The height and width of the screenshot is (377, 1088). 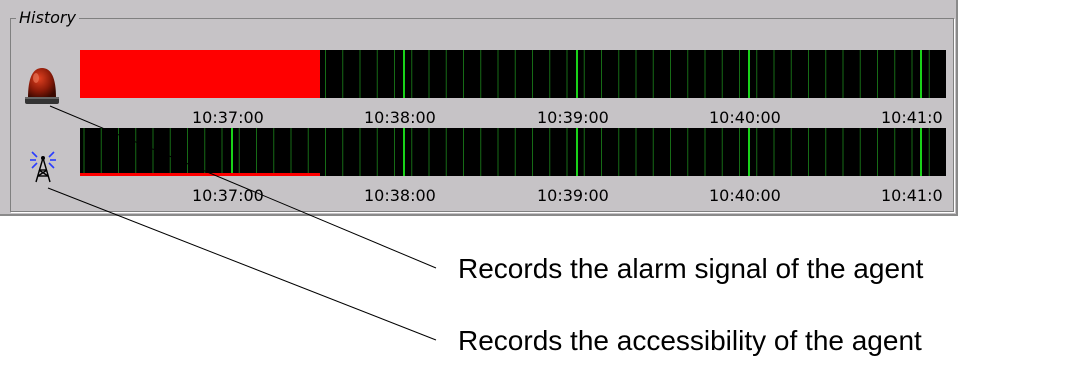 I want to click on alarm-bar, so click(x=200, y=74).